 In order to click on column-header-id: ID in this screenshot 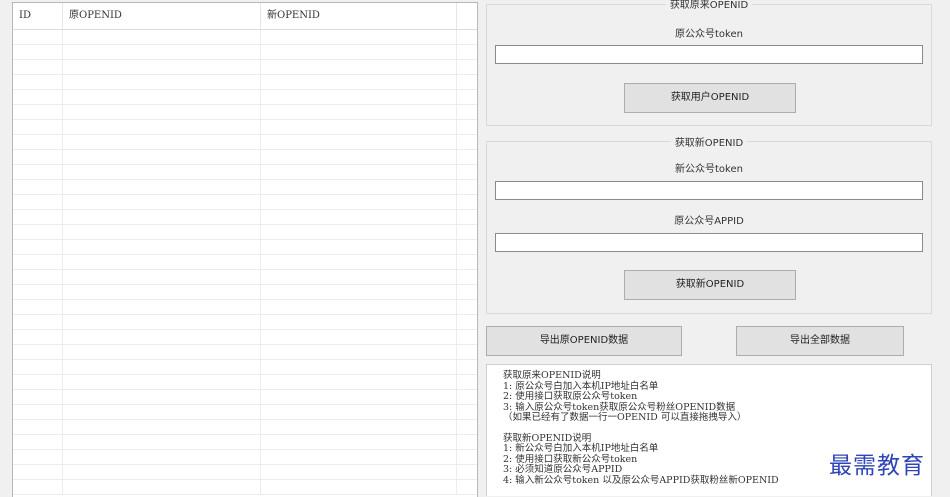, I will do `click(38, 16)`.